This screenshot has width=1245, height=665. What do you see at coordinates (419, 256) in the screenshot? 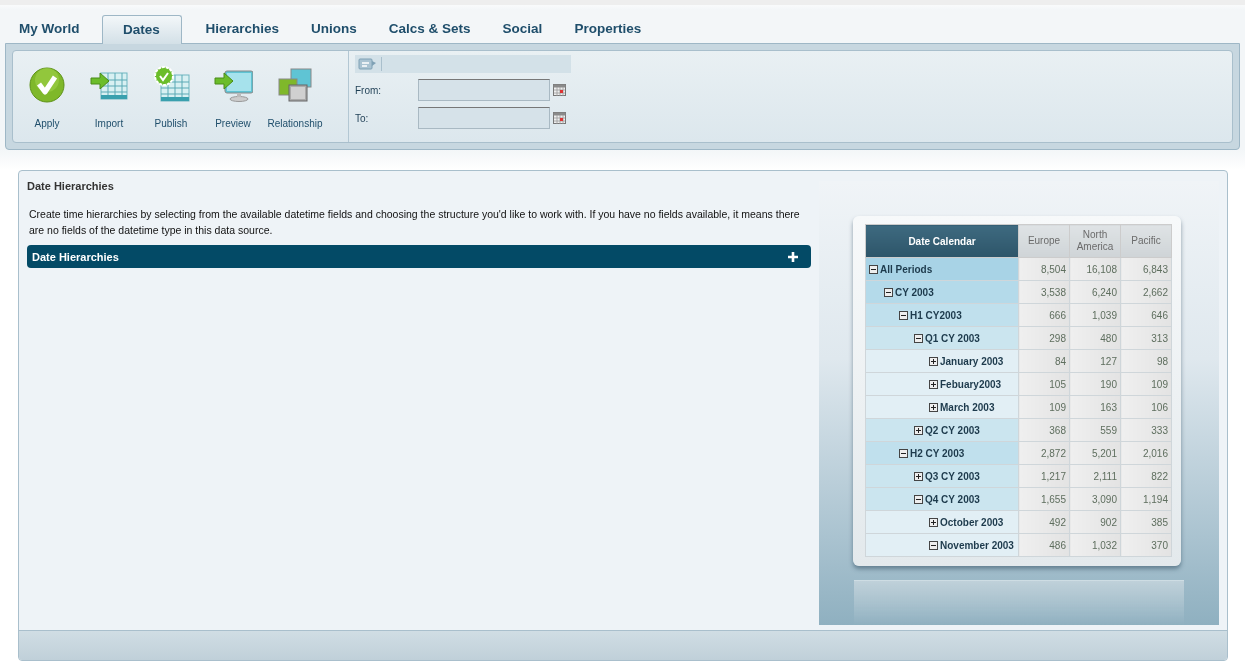
I see `hierarchy-bar: Date Hierarchies` at bounding box center [419, 256].